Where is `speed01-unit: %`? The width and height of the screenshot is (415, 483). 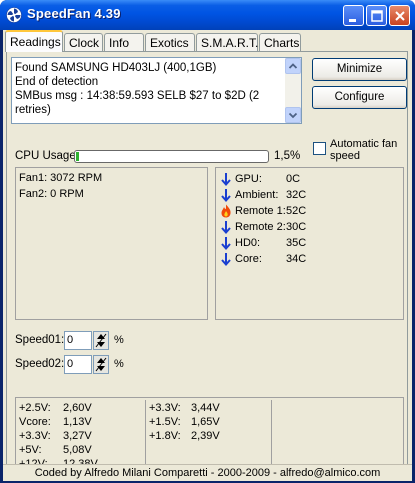 speed01-unit: % is located at coordinates (119, 340).